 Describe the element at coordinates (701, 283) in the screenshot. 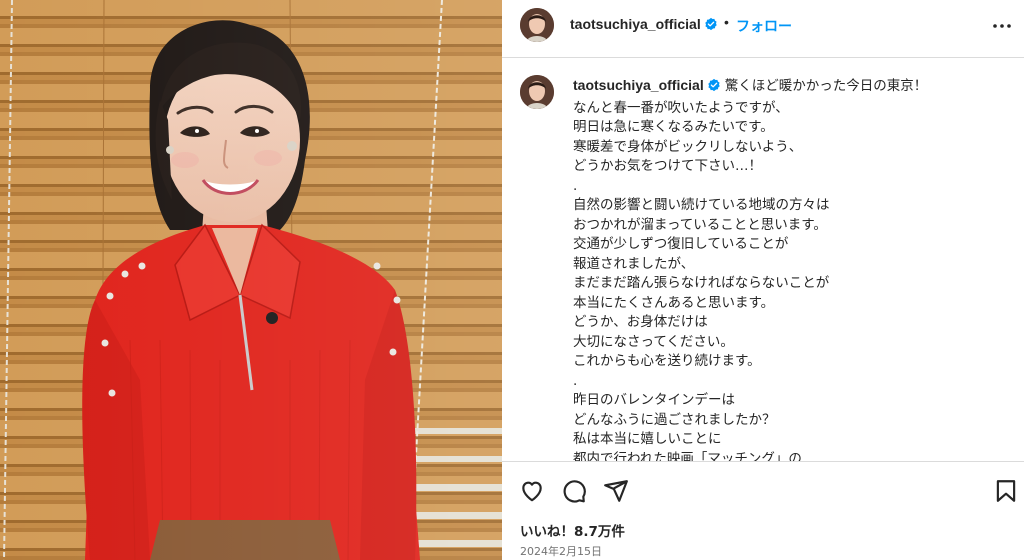

I see `caption-line: まだまだ踏ん張らなければならないことが` at that location.